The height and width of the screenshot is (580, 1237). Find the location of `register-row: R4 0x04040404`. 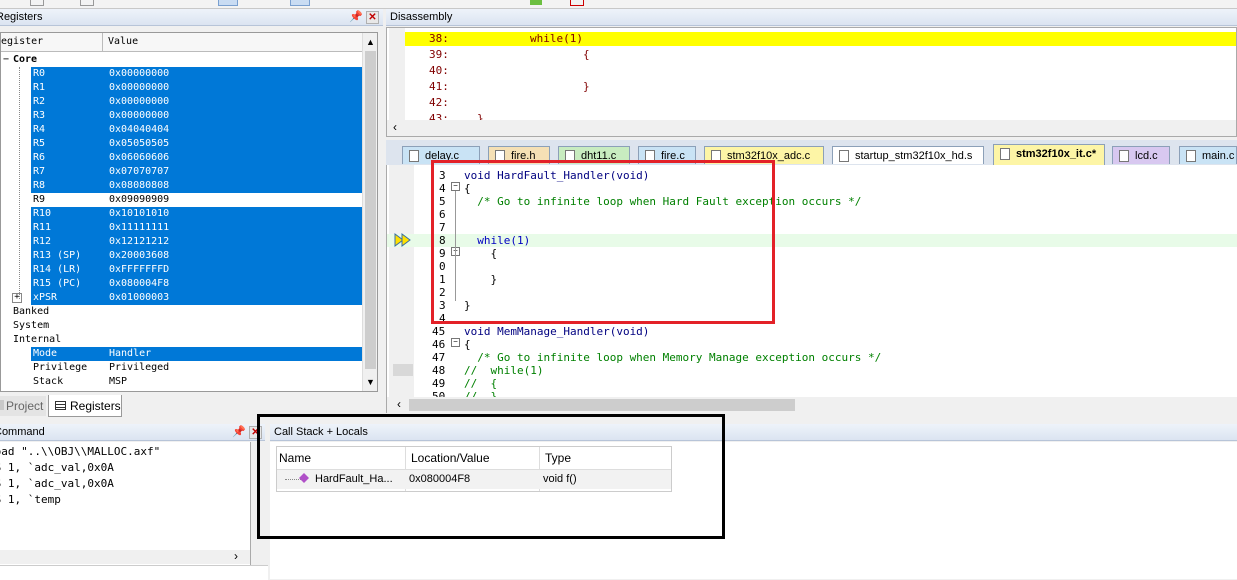

register-row: R4 0x04040404 is located at coordinates (181, 130).